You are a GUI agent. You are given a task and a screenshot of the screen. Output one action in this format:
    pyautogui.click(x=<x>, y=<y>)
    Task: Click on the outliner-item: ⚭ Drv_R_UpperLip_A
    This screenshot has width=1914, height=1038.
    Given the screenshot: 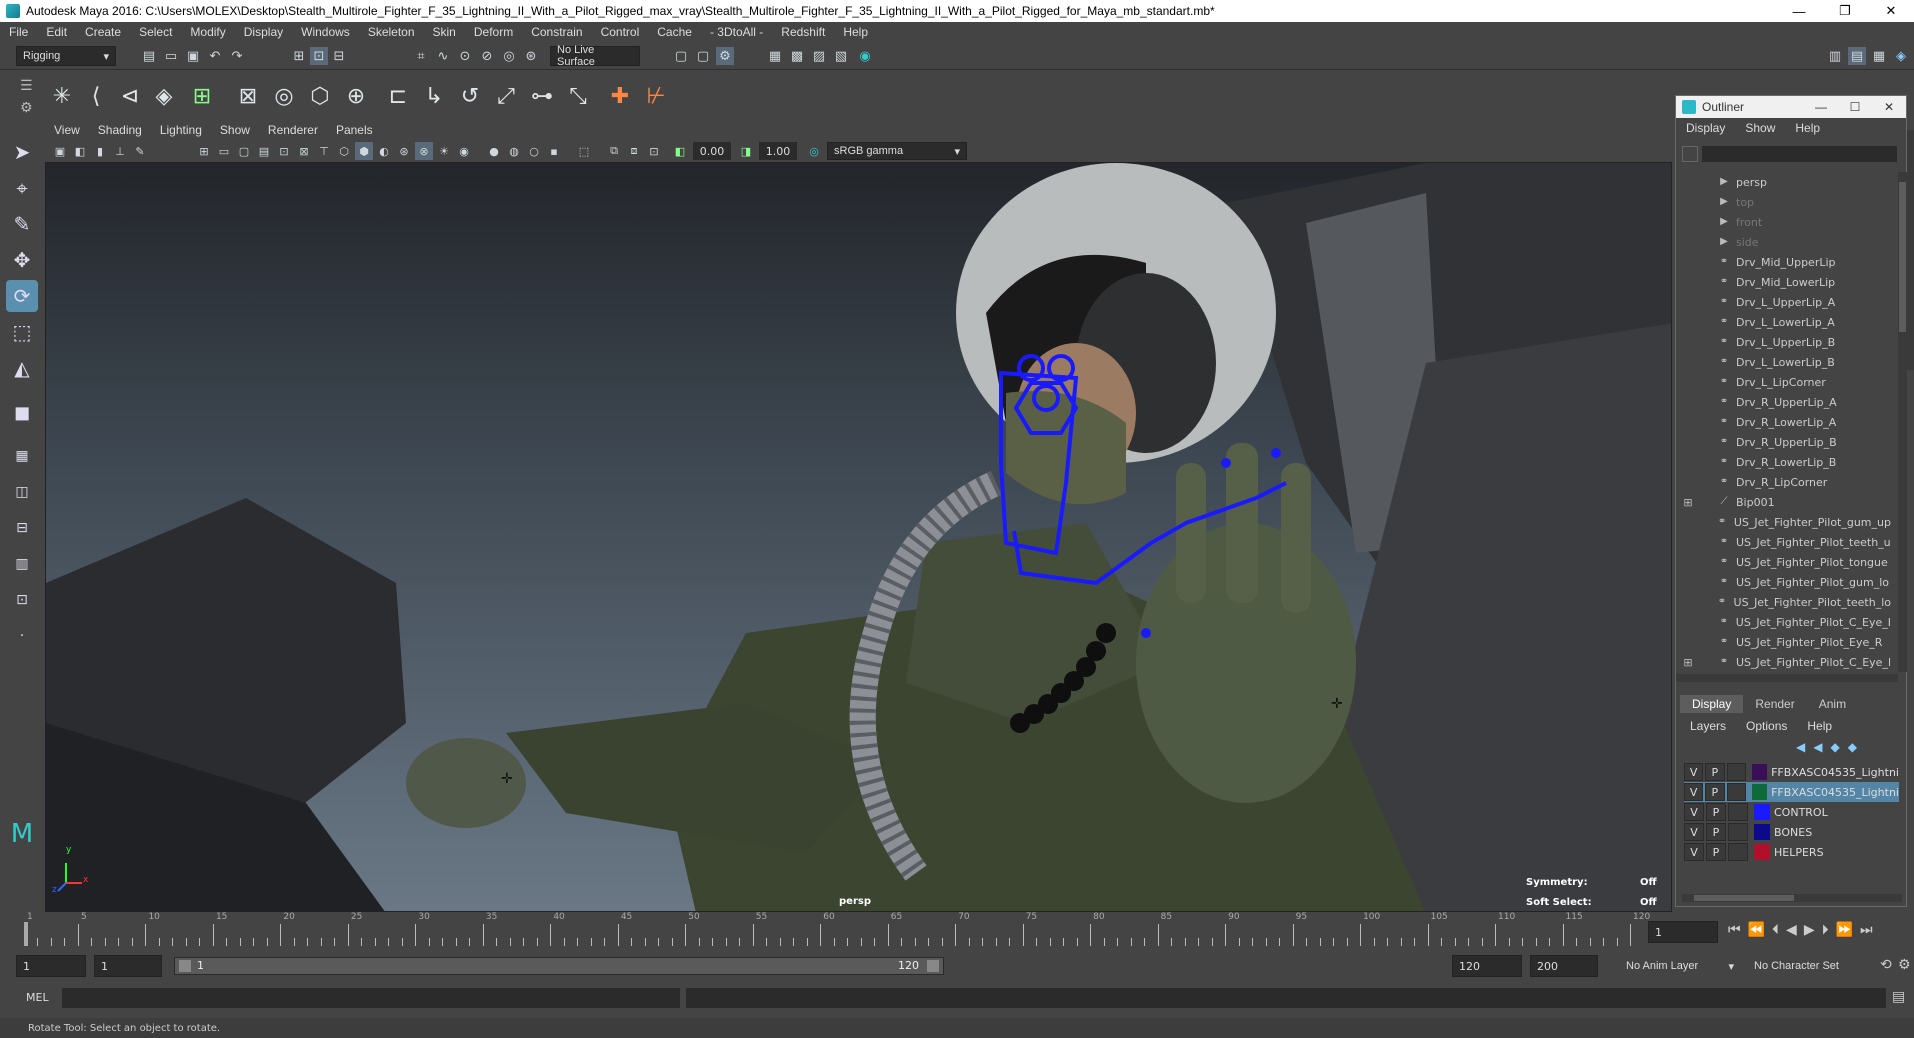 What is the action you would take?
    pyautogui.click(x=1783, y=402)
    